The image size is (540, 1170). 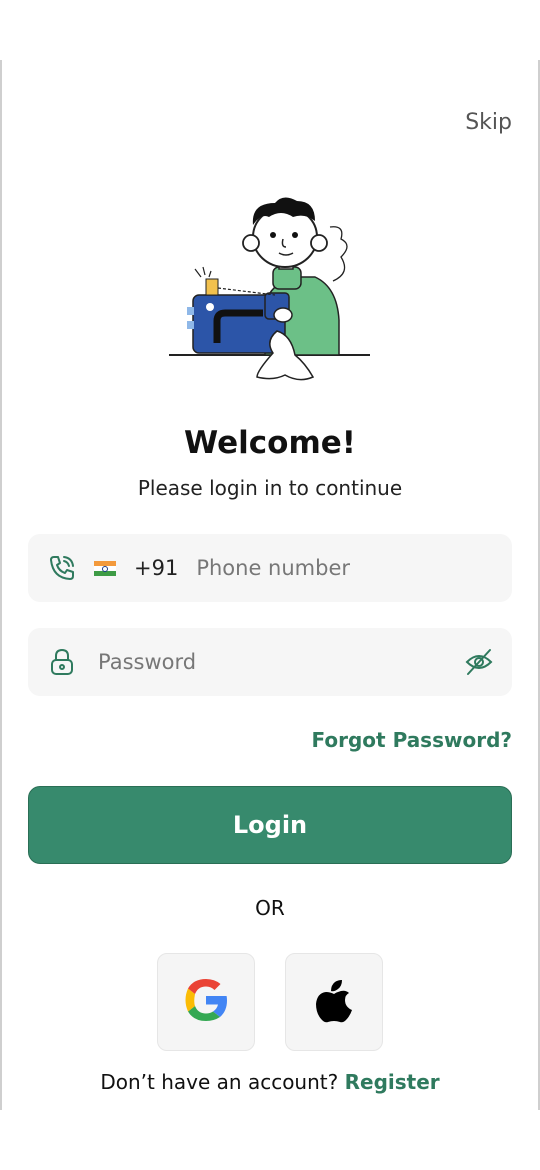 What do you see at coordinates (62, 568) in the screenshot?
I see `phone-call-icon` at bounding box center [62, 568].